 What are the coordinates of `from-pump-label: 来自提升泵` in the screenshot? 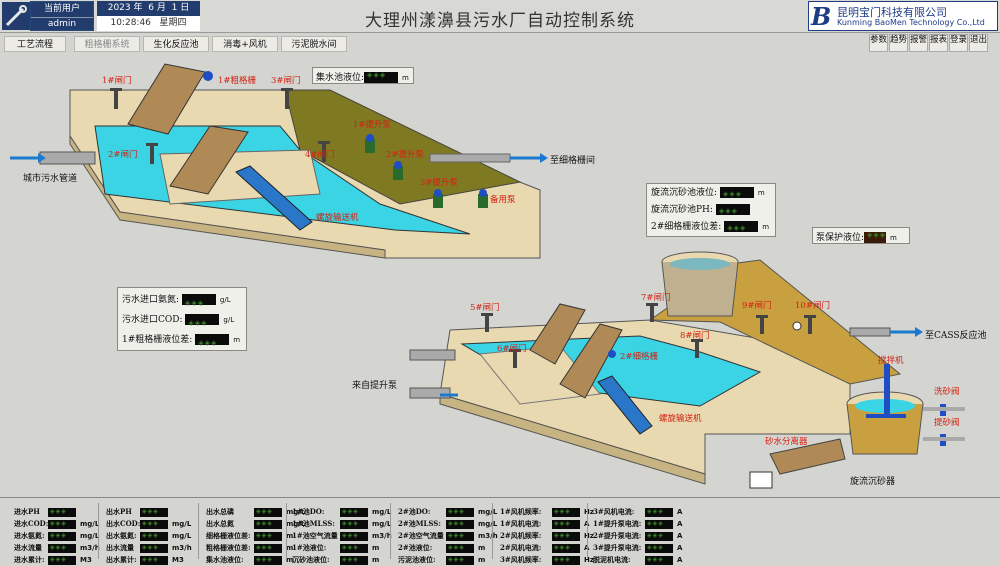 It's located at (375, 386).